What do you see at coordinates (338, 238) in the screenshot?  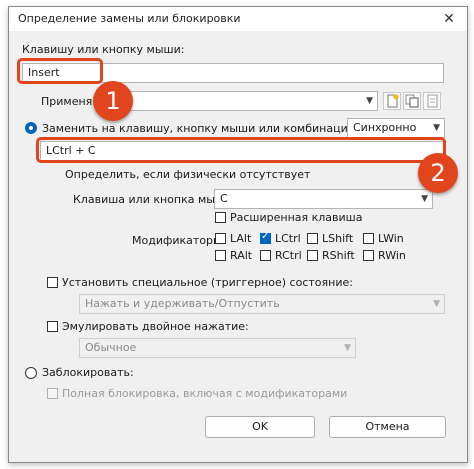 I see `modifier-lshift-label: LShift` at bounding box center [338, 238].